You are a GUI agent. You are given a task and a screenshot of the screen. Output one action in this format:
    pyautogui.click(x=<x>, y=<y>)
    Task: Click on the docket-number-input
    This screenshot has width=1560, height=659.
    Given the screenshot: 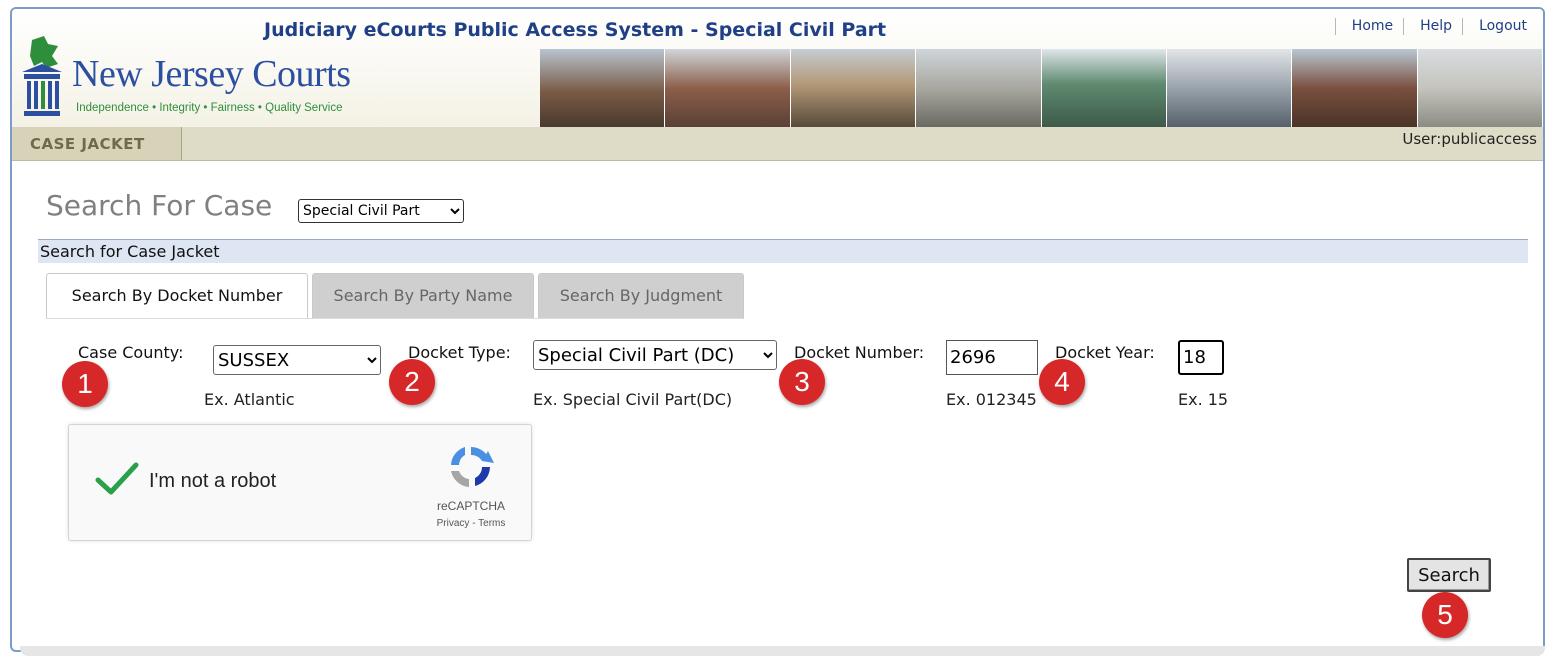 What is the action you would take?
    pyautogui.click(x=992, y=357)
    